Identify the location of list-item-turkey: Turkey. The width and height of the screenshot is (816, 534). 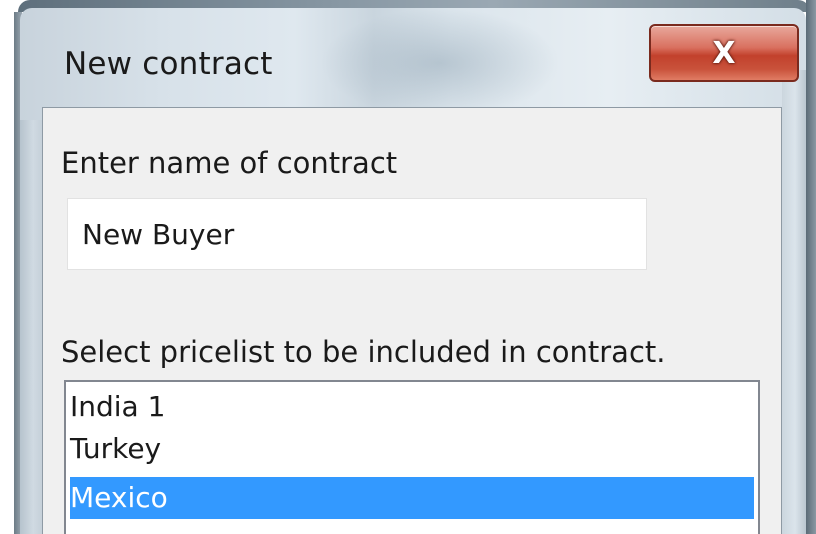
(115, 449).